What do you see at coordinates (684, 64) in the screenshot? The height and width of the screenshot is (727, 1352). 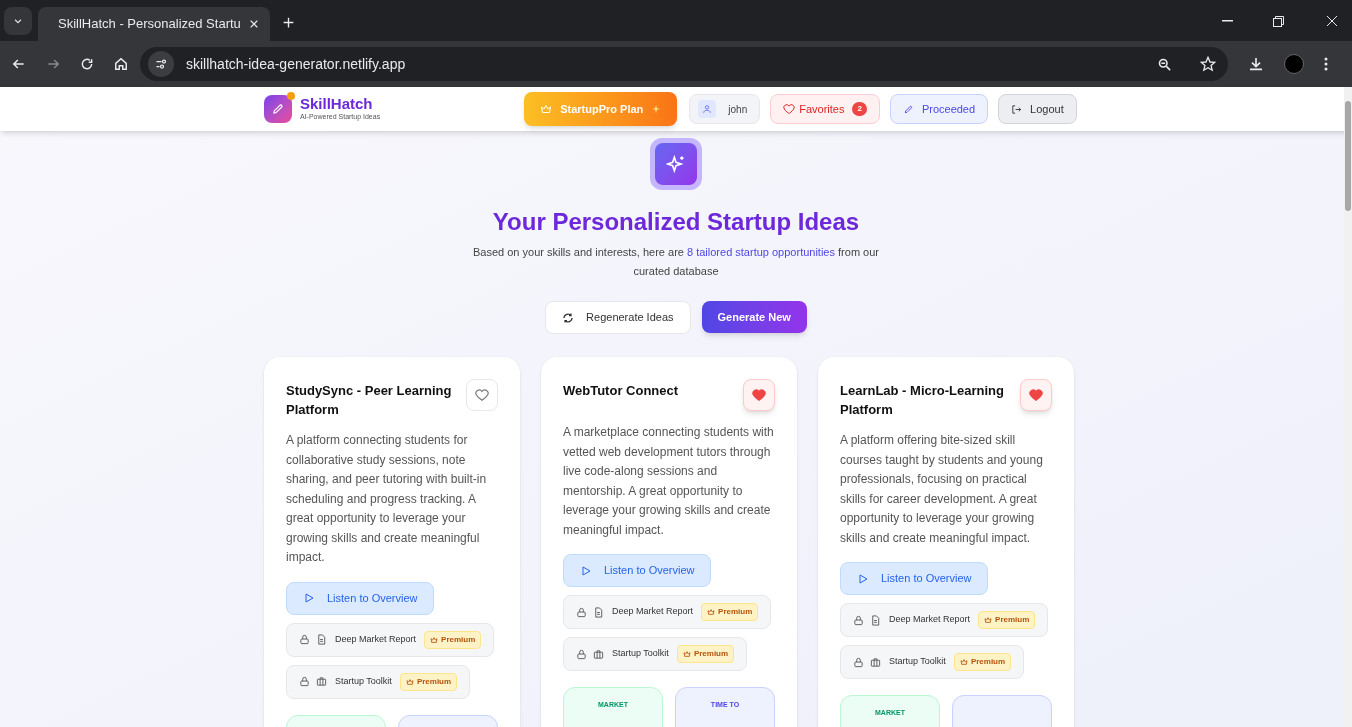 I see `address-bar: skillhatch-idea-generator.netlify.app` at bounding box center [684, 64].